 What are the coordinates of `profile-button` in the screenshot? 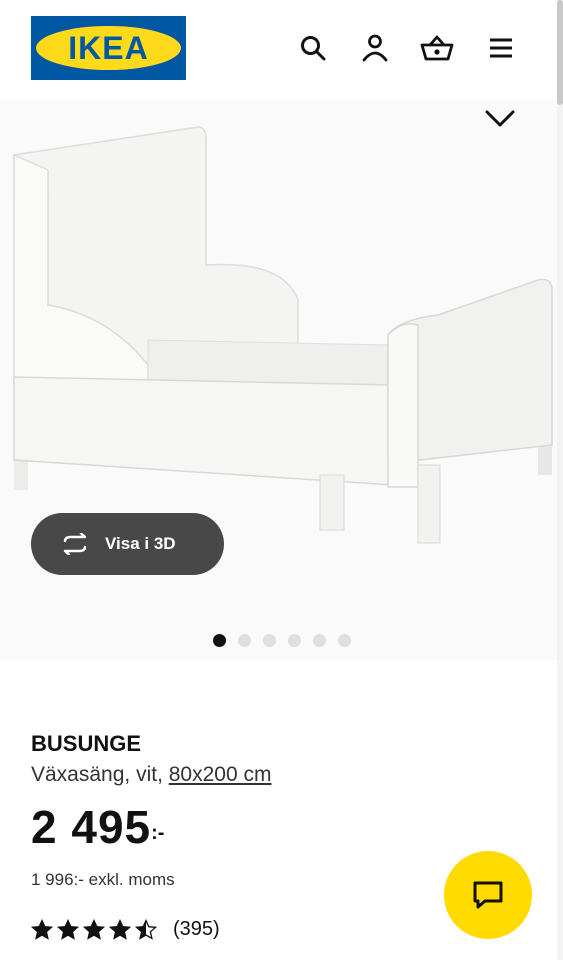 It's located at (375, 48).